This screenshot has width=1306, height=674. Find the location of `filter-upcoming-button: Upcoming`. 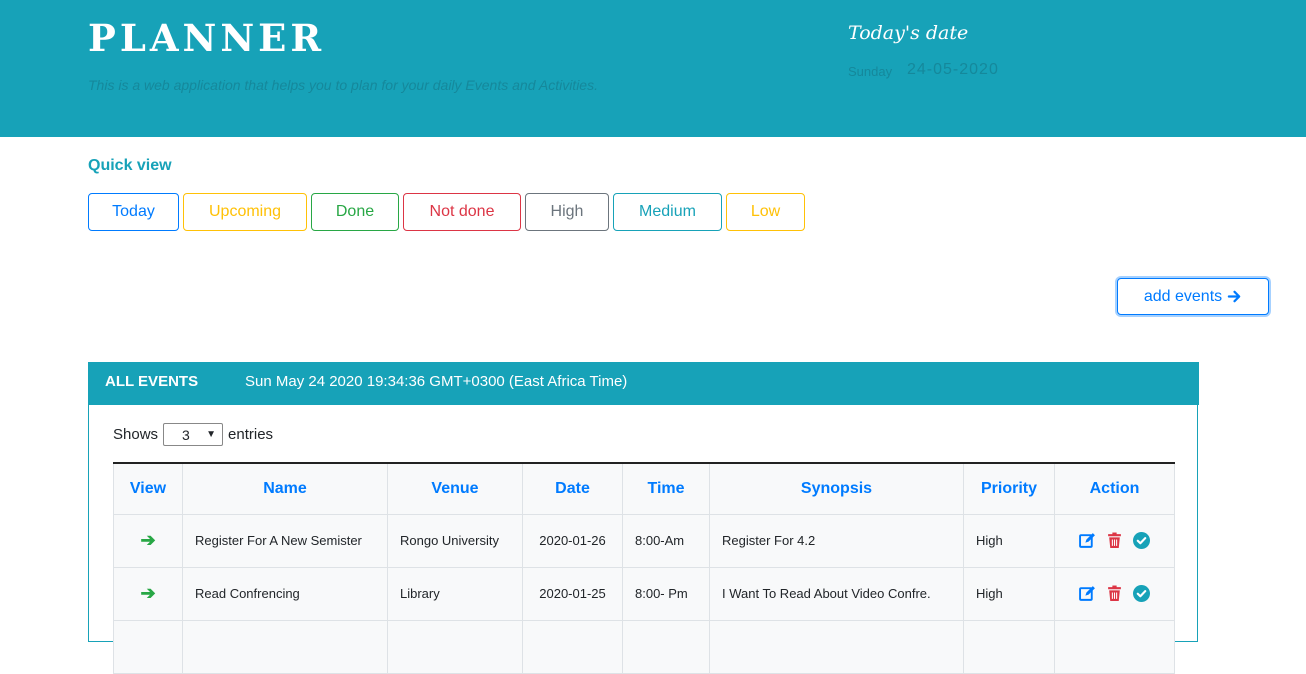

filter-upcoming-button: Upcoming is located at coordinates (245, 212).